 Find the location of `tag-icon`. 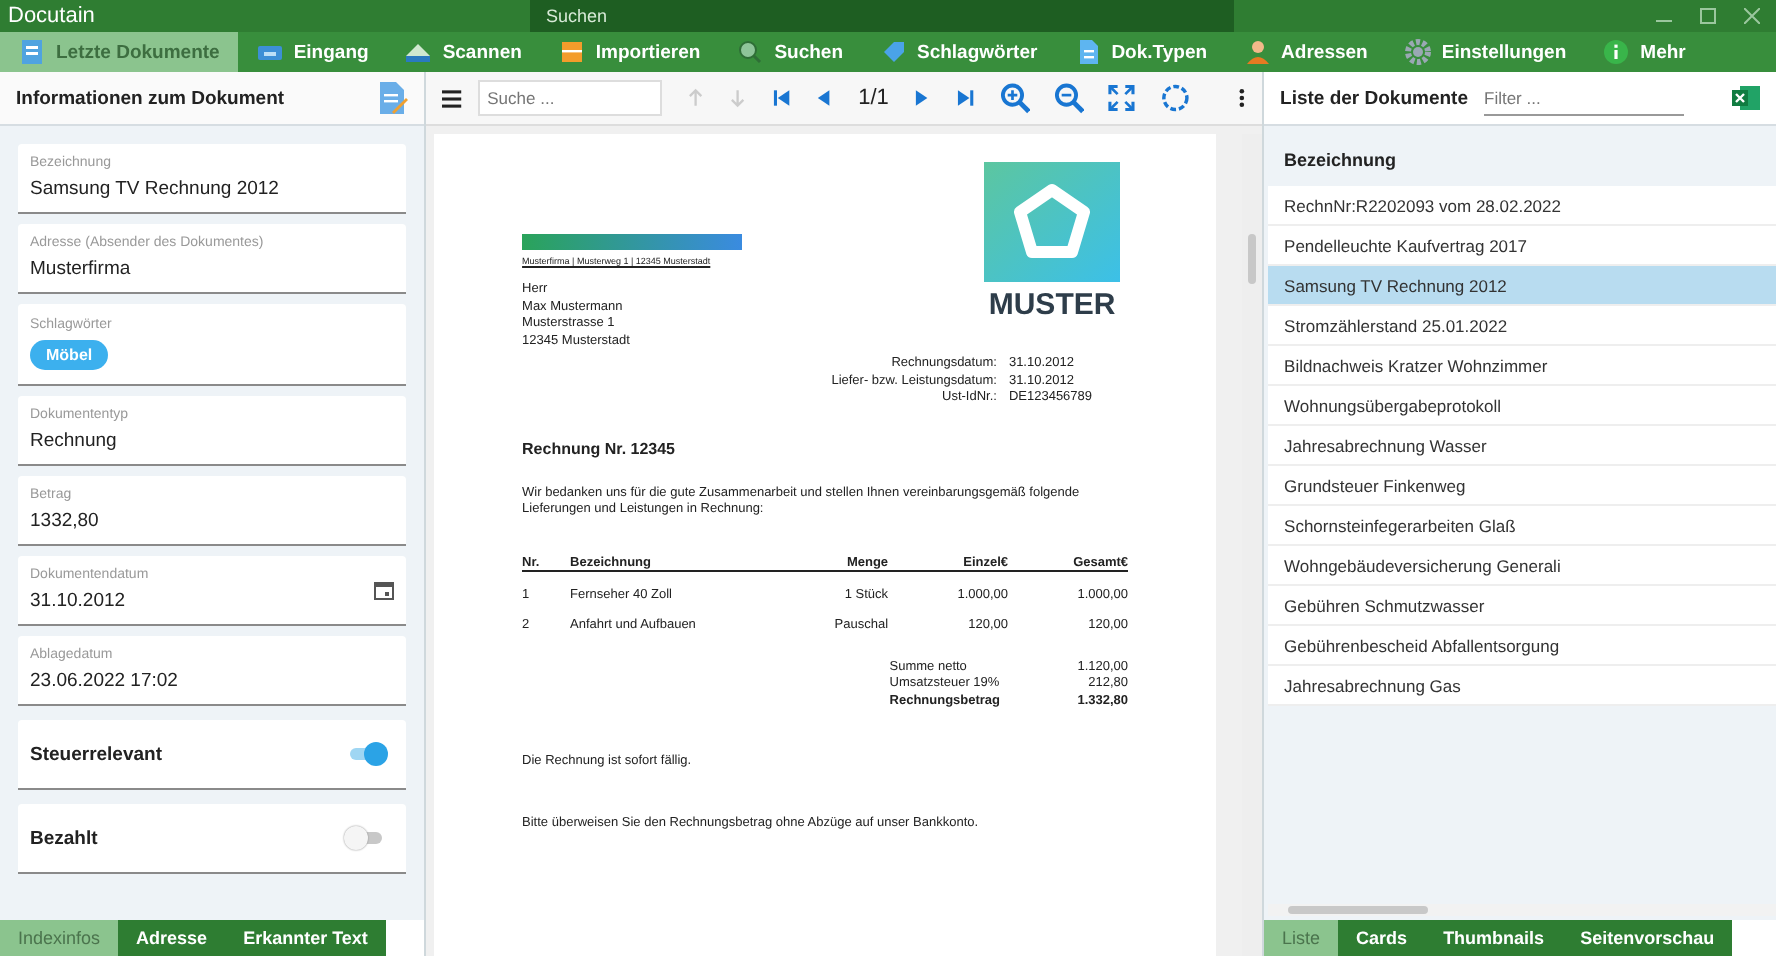

tag-icon is located at coordinates (893, 52).